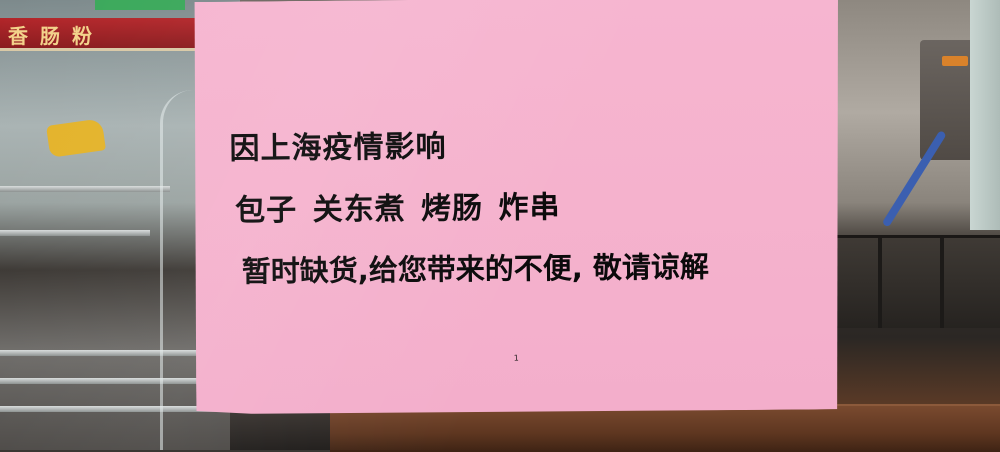 The width and height of the screenshot is (1000, 452). I want to click on green-shelf-edge, so click(140, 5).